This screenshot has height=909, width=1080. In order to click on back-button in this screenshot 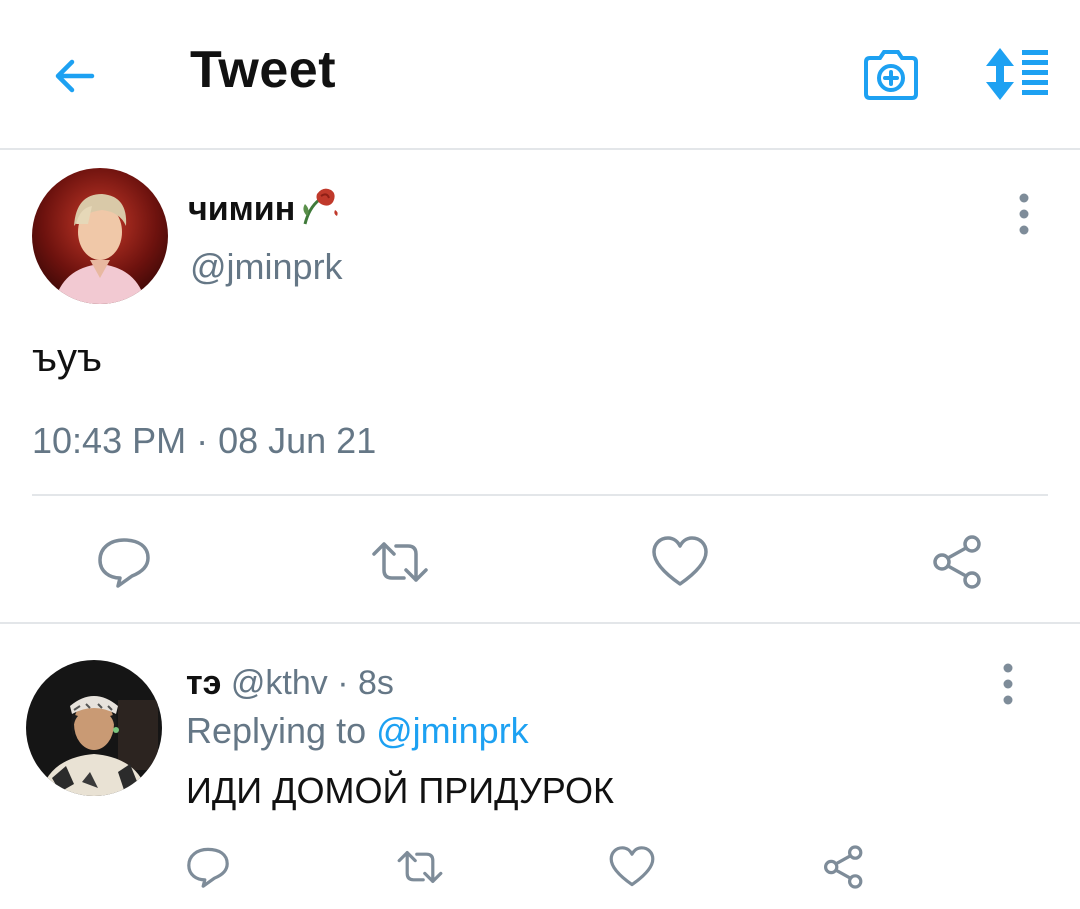, I will do `click(74, 76)`.